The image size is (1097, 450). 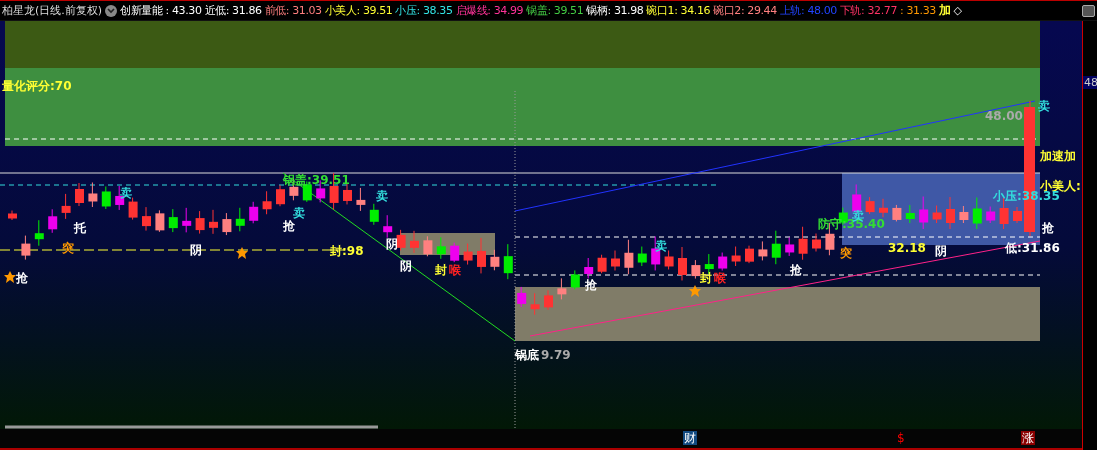 I want to click on indicator-reading: 锅柄: 31.98, so click(x=615, y=10).